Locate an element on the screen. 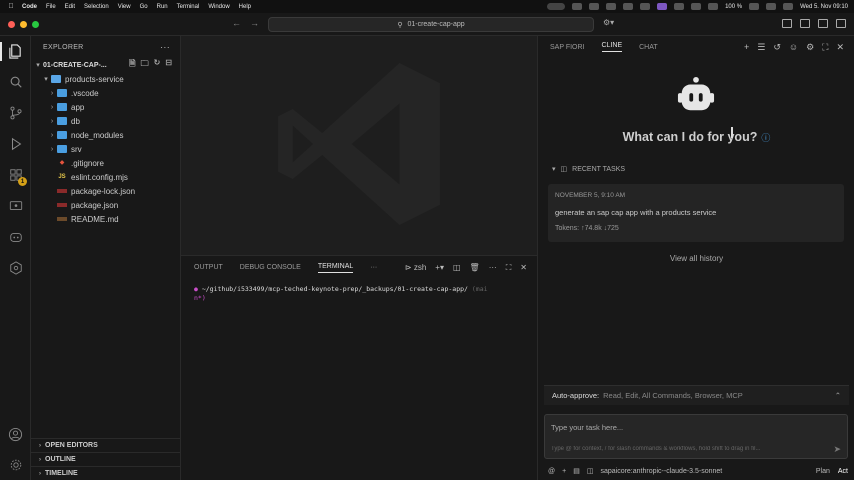  tree-item: › srv is located at coordinates (105, 149).